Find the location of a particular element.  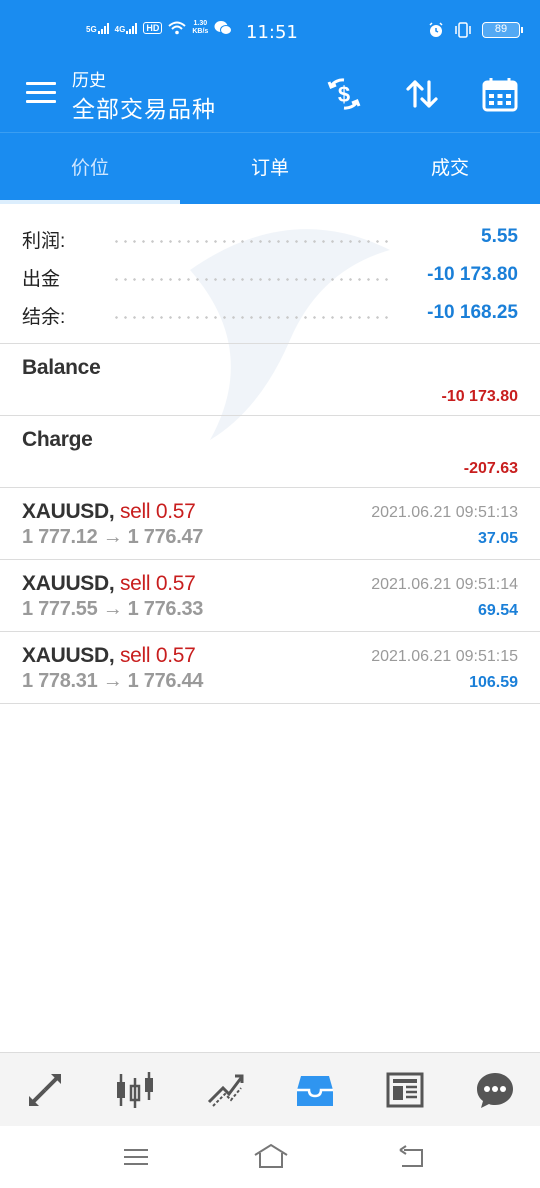

summary-label: 出金 is located at coordinates (41, 279).